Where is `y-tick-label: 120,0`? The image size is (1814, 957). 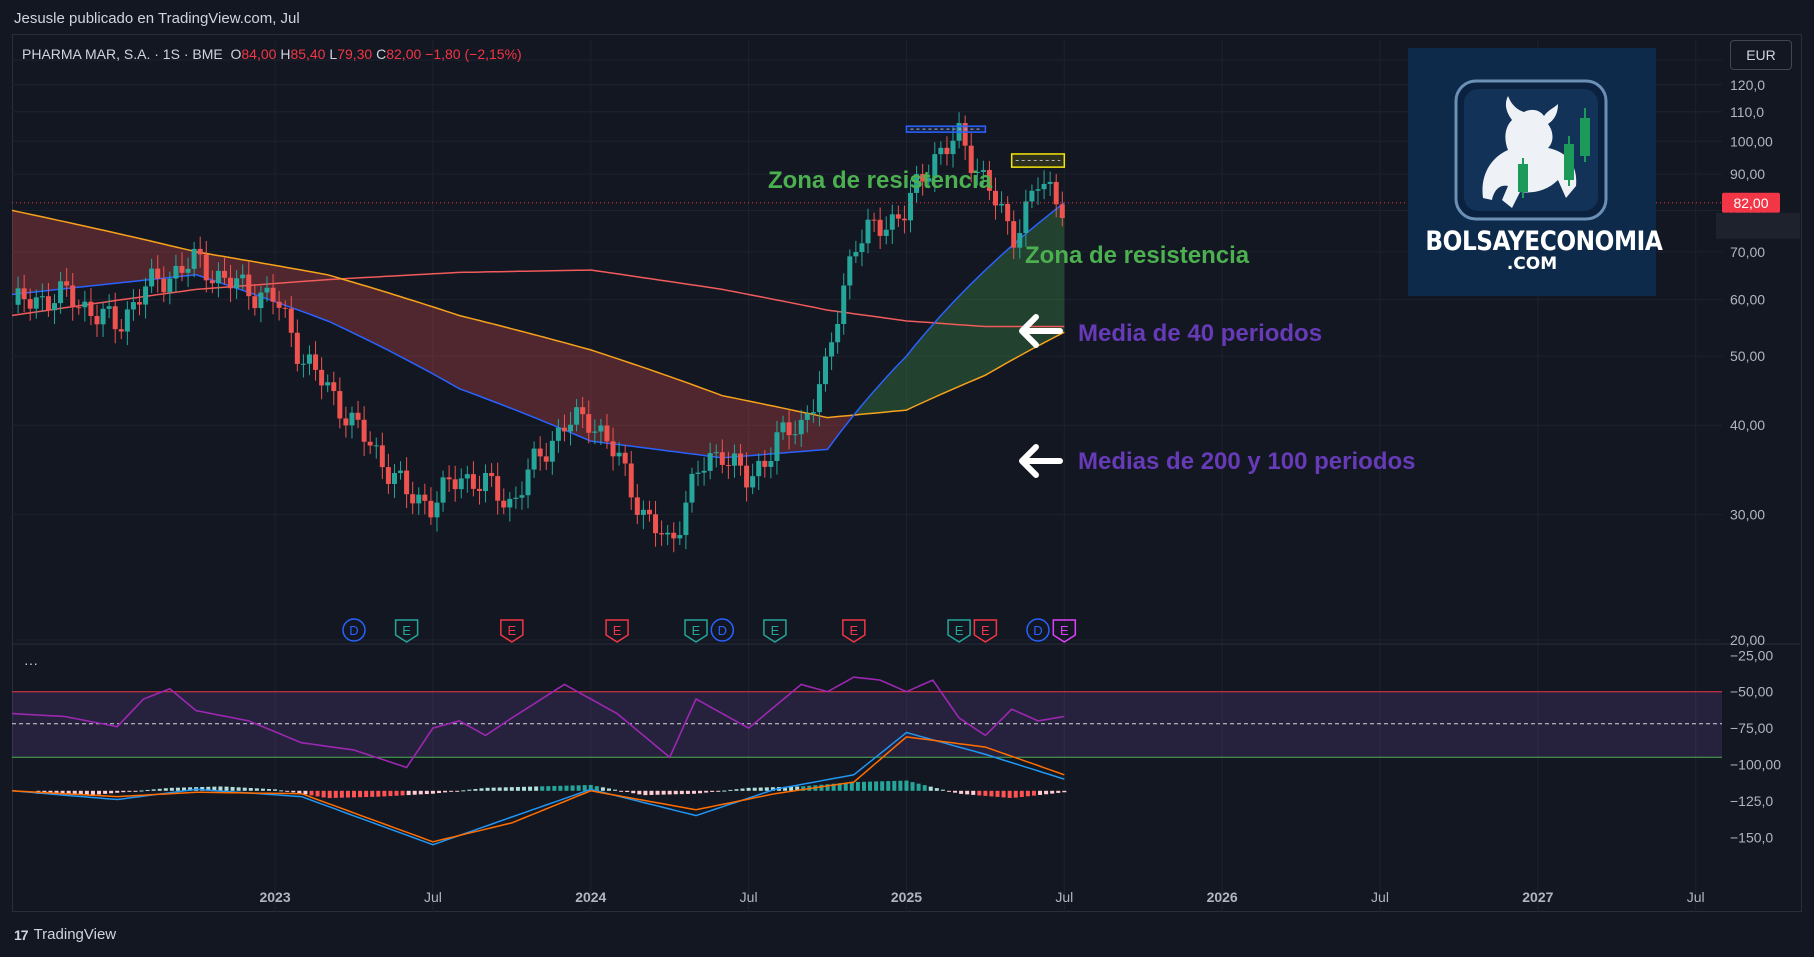 y-tick-label: 120,0 is located at coordinates (1747, 85).